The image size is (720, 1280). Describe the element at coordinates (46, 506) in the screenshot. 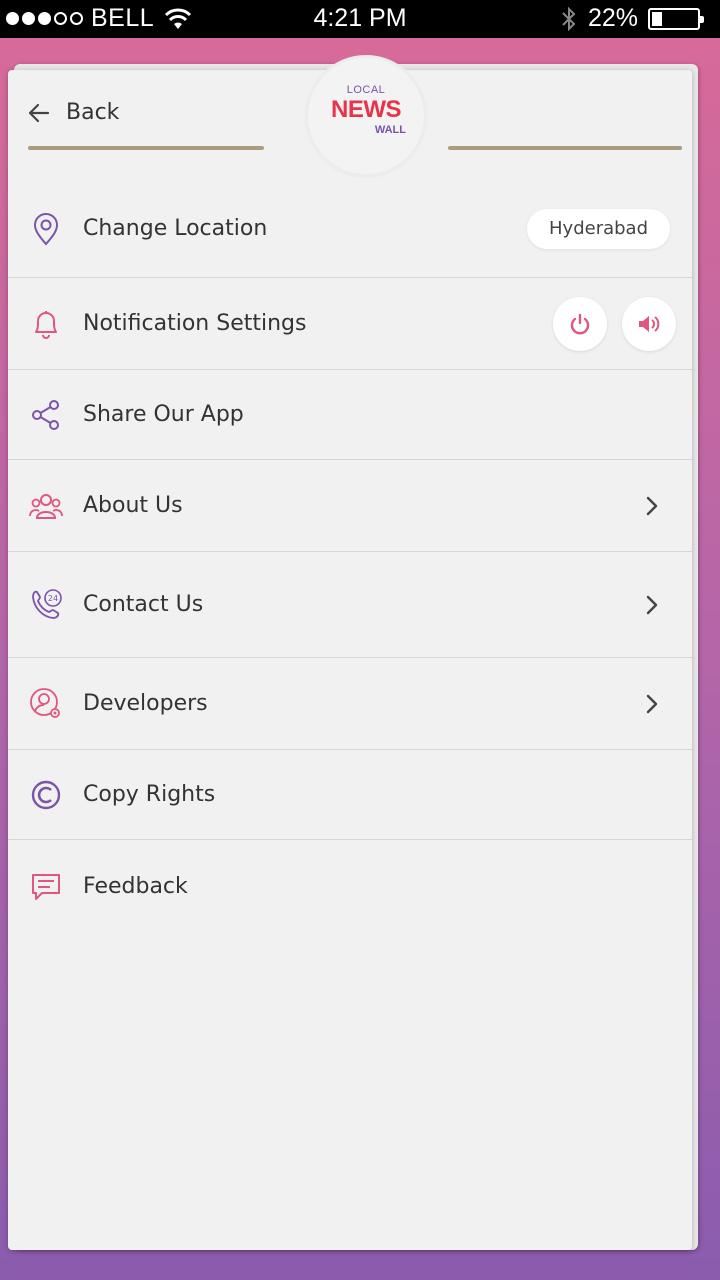

I see `group-icon` at that location.